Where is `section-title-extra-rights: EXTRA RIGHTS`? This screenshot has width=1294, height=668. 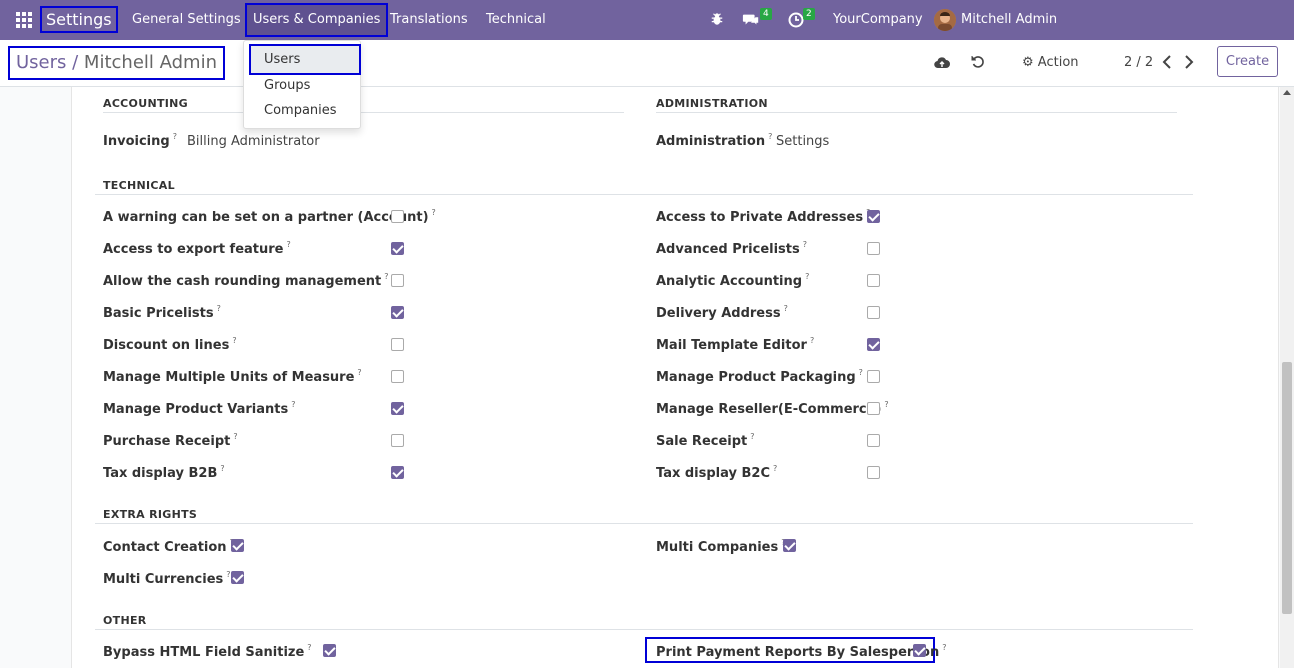
section-title-extra-rights: EXTRA RIGHTS is located at coordinates (150, 514).